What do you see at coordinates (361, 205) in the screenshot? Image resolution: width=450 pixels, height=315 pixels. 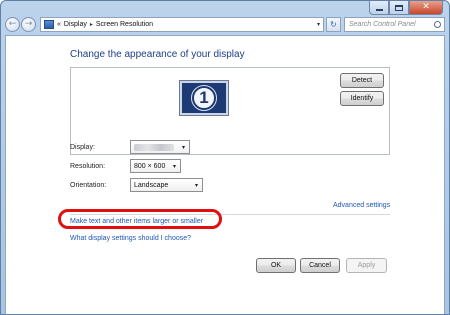 I see `advanced-settings-link: Advanced settings` at bounding box center [361, 205].